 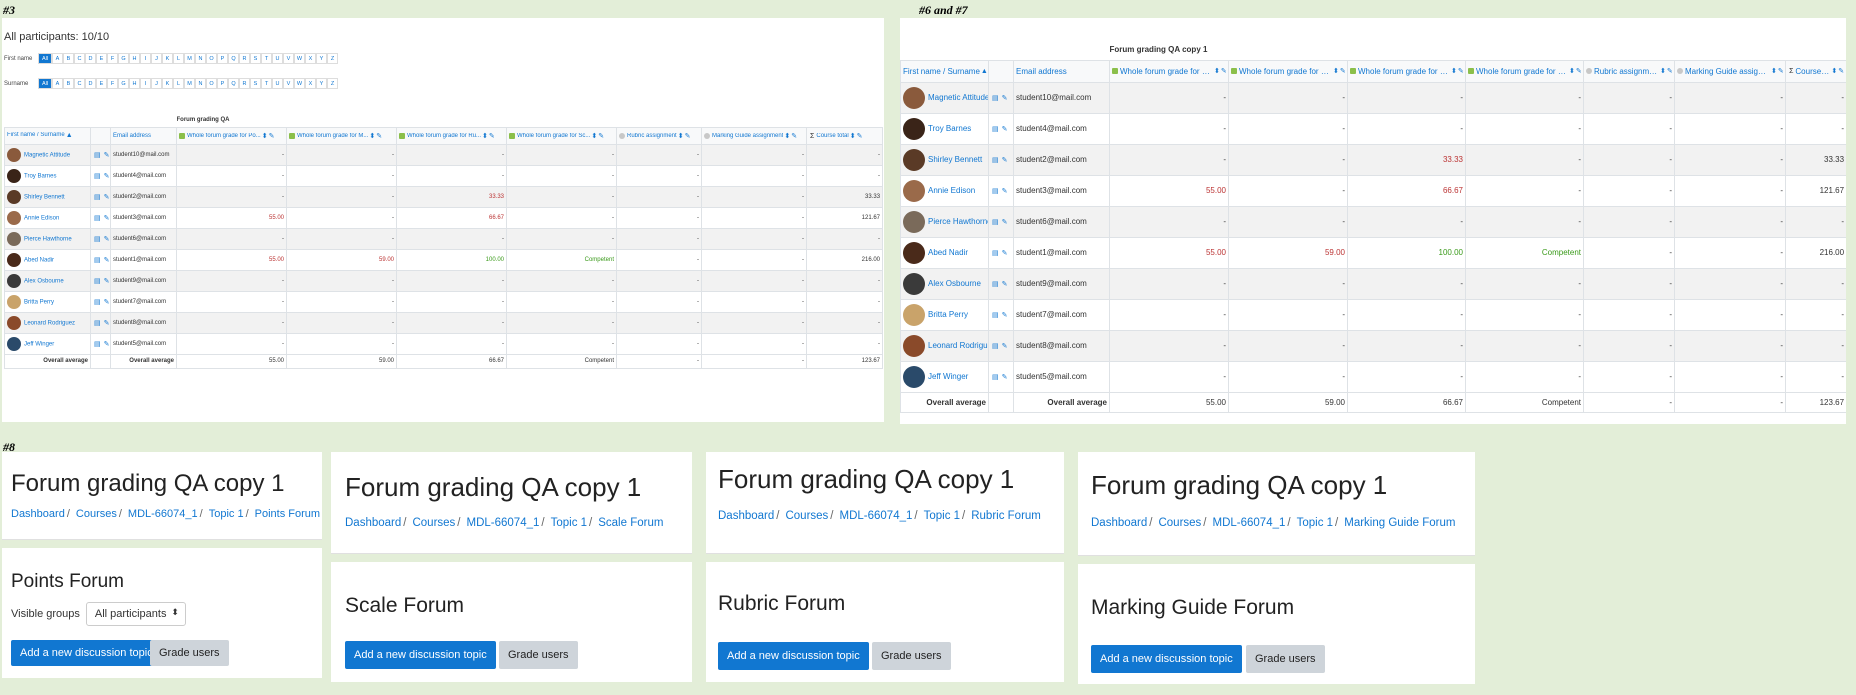 I want to click on student-name-cell: Shirley Bennett, so click(x=944, y=159).